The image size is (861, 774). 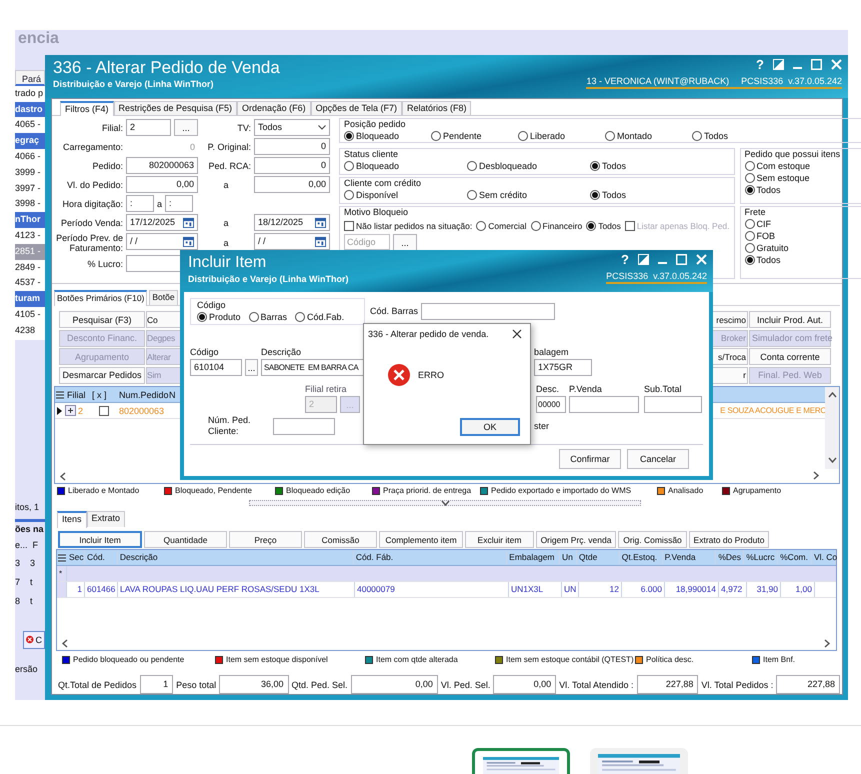 What do you see at coordinates (30, 546) in the screenshot?
I see `list-item: e... F` at bounding box center [30, 546].